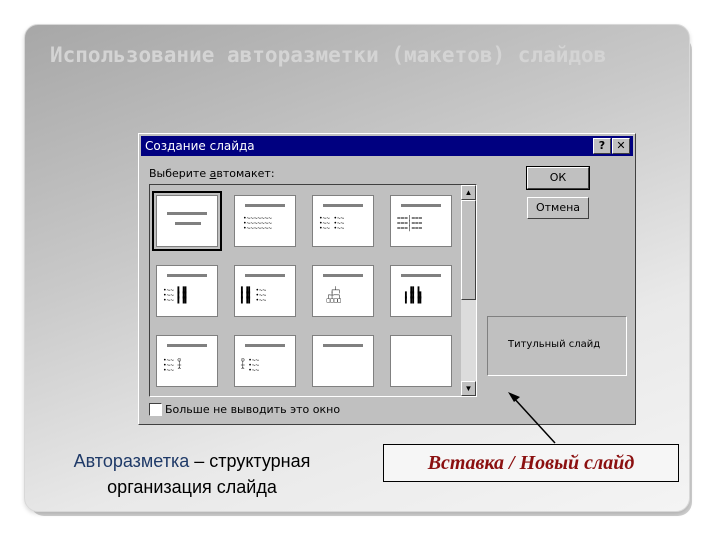 This screenshot has height=540, width=720. I want to click on caption-highlight: Авторазметка, so click(131, 461).